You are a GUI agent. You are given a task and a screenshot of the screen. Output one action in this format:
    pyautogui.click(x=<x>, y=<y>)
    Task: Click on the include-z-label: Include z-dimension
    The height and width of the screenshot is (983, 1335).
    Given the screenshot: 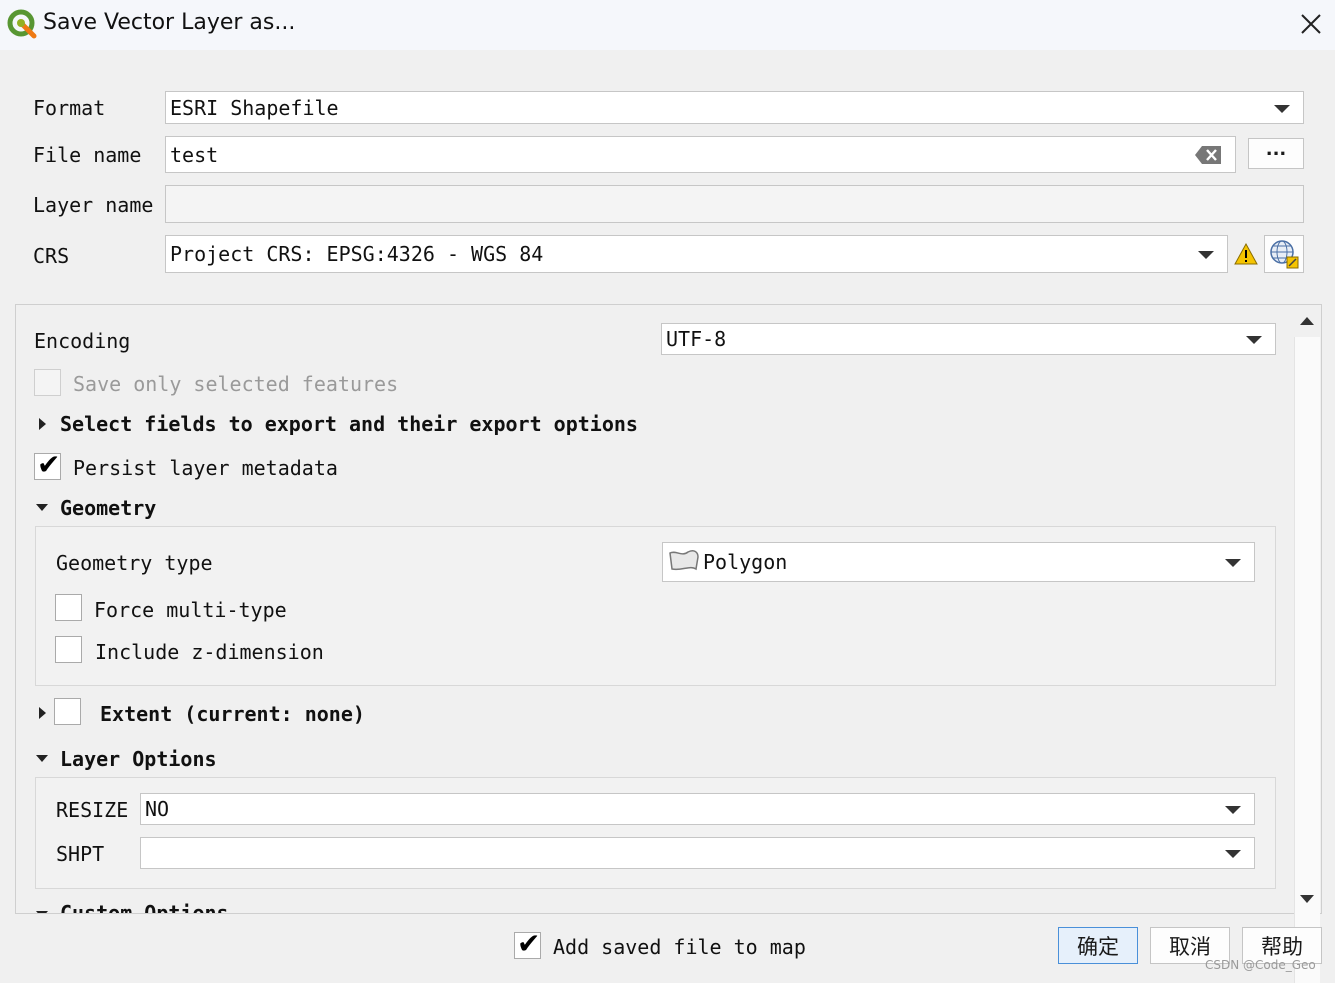 What is the action you would take?
    pyautogui.click(x=209, y=652)
    